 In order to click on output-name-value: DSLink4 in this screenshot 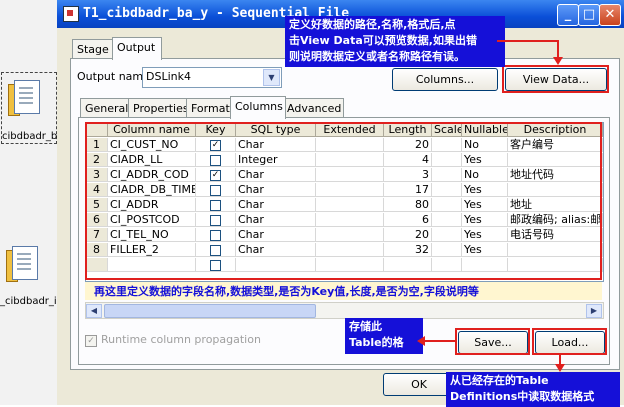, I will do `click(168, 76)`.